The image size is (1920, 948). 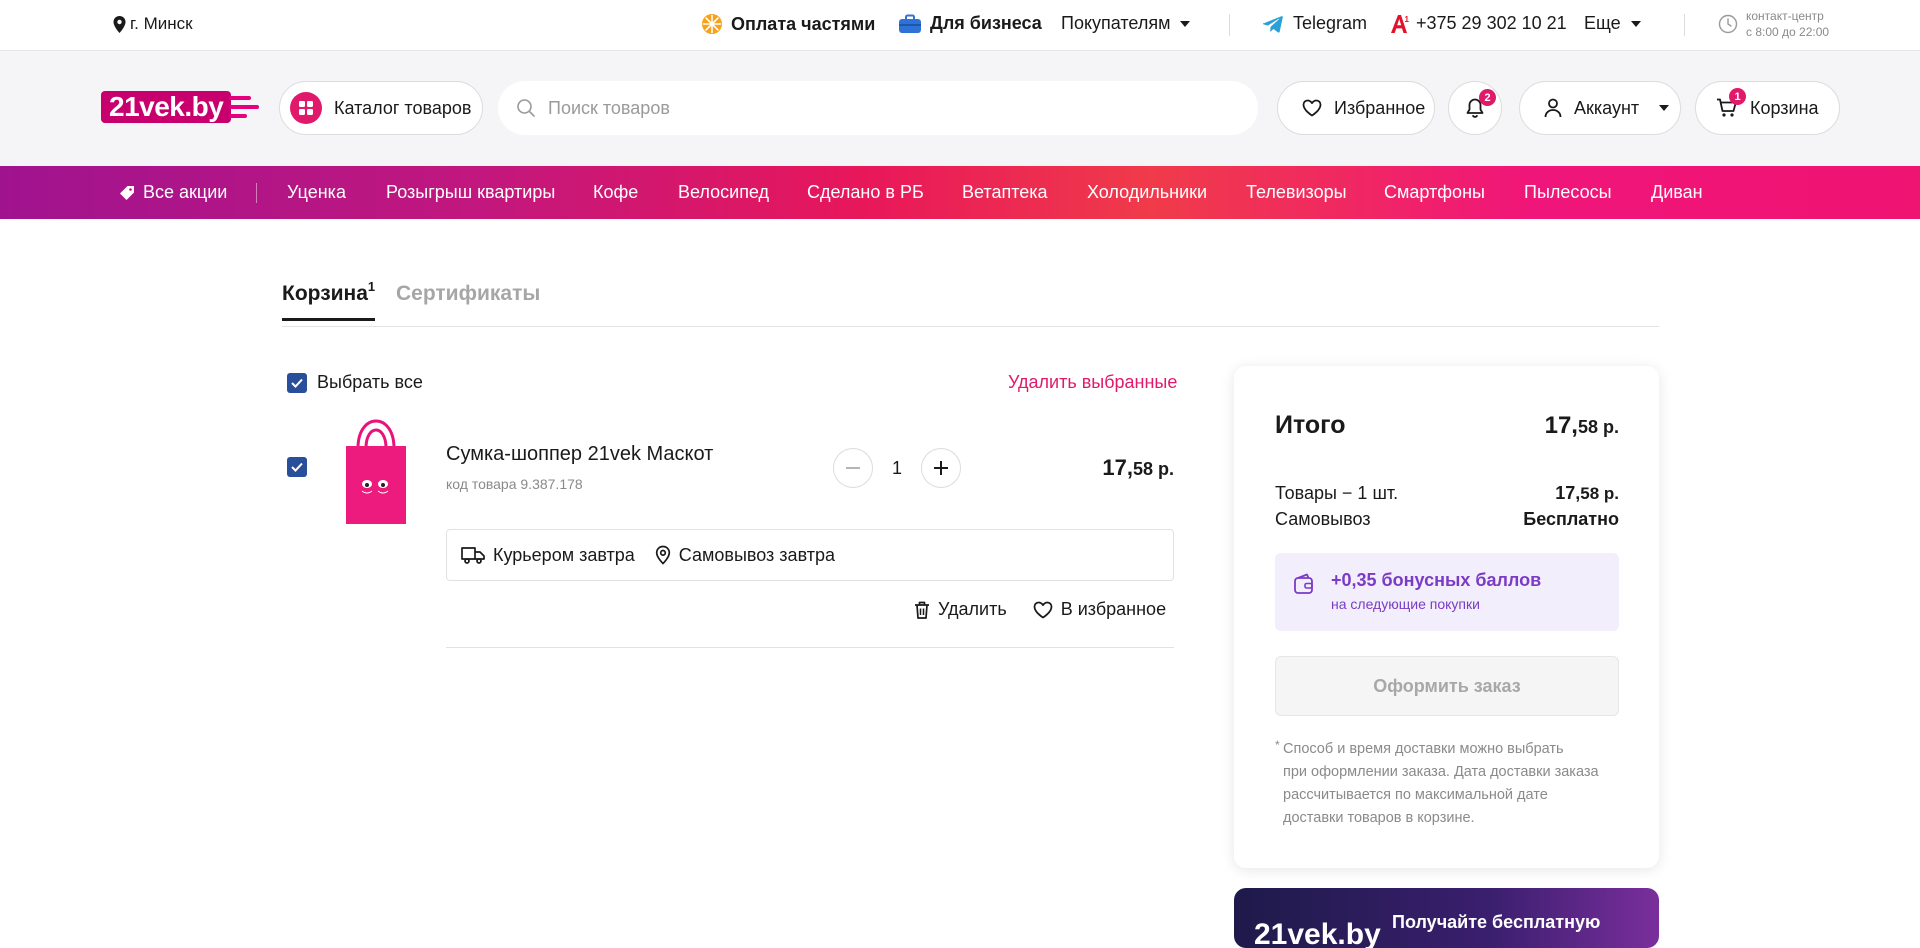 I want to click on briefcase-icon, so click(x=910, y=23).